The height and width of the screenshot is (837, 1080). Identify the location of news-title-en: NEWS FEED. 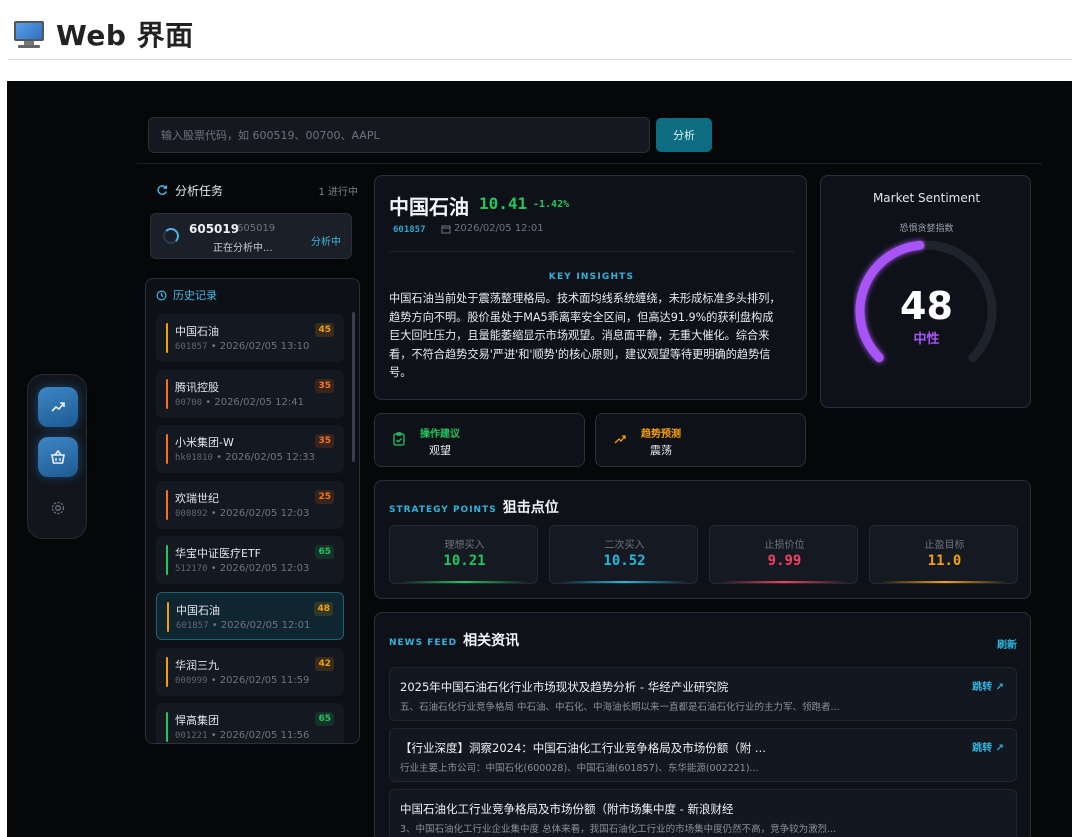
(423, 643).